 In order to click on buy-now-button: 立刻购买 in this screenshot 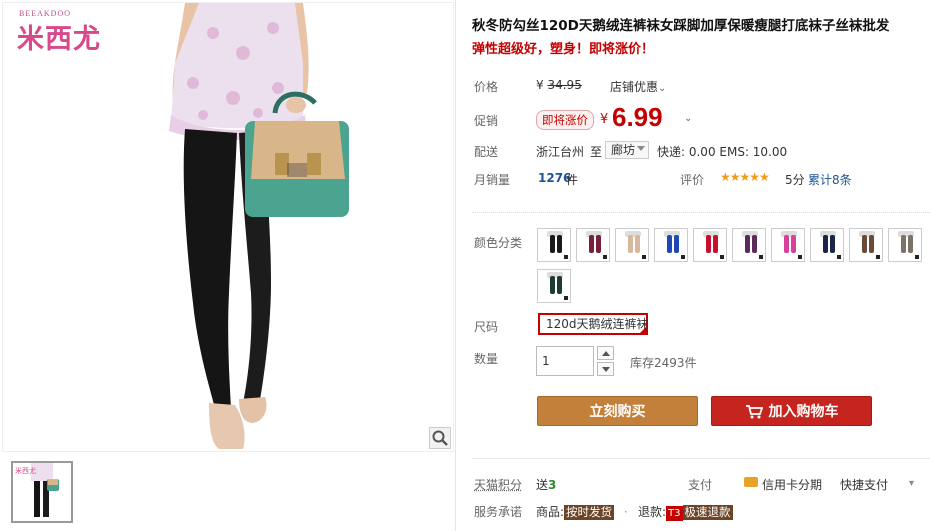, I will do `click(617, 411)`.